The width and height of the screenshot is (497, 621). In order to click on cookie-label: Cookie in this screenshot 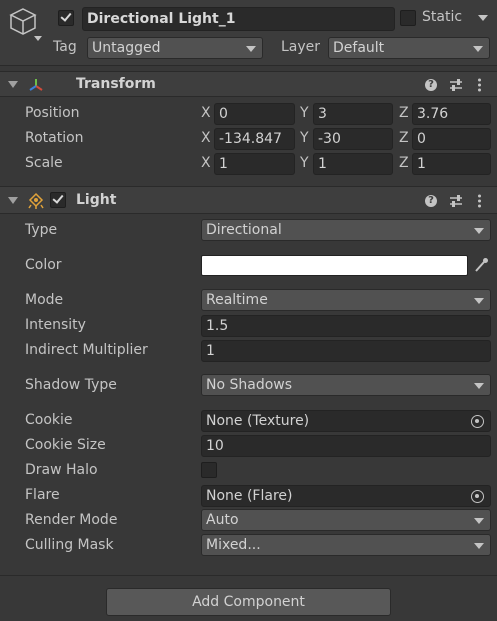, I will do `click(49, 420)`.